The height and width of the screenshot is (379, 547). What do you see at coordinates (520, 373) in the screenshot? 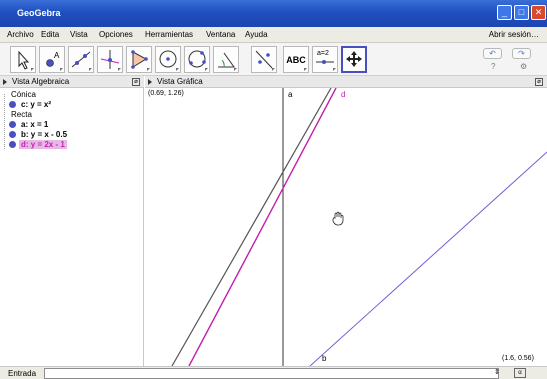
I see `symbol-keyboard-icon: α` at bounding box center [520, 373].